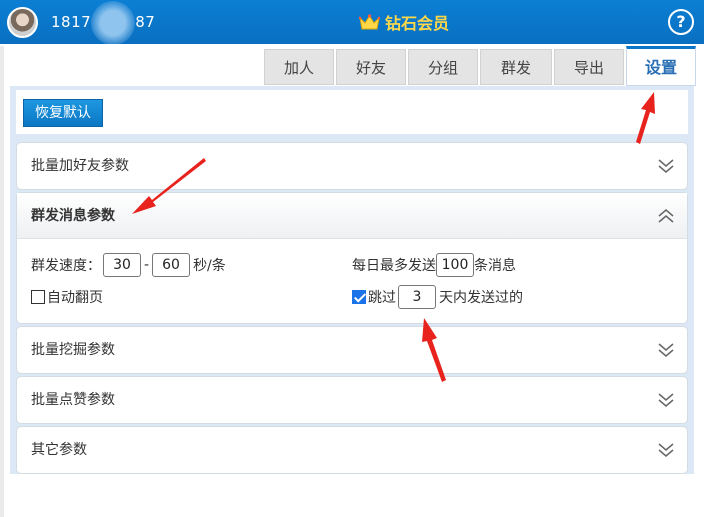 The height and width of the screenshot is (517, 704). Describe the element at coordinates (455, 265) in the screenshot. I see `daily-limit-input: 100` at that location.